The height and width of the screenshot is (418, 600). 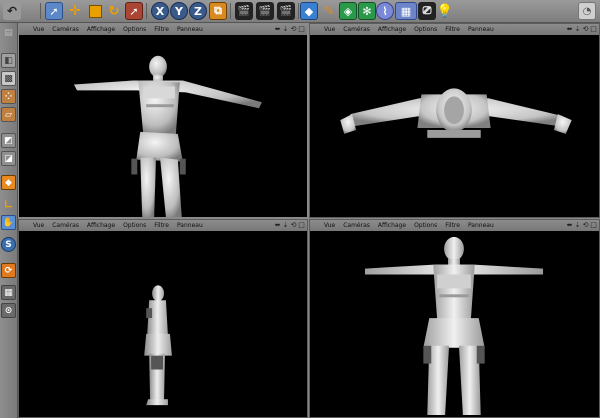 What do you see at coordinates (348, 11) in the screenshot?
I see `subdivision-icon: ◈` at bounding box center [348, 11].